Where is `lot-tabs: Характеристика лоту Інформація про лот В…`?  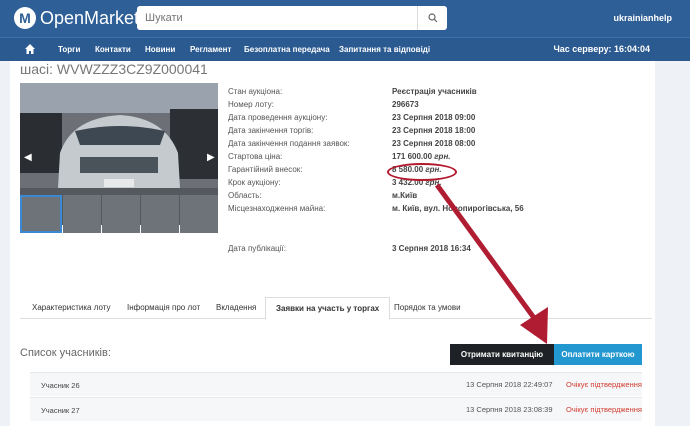
lot-tabs: Характеристика лоту Інформація про лот В… is located at coordinates (336, 308).